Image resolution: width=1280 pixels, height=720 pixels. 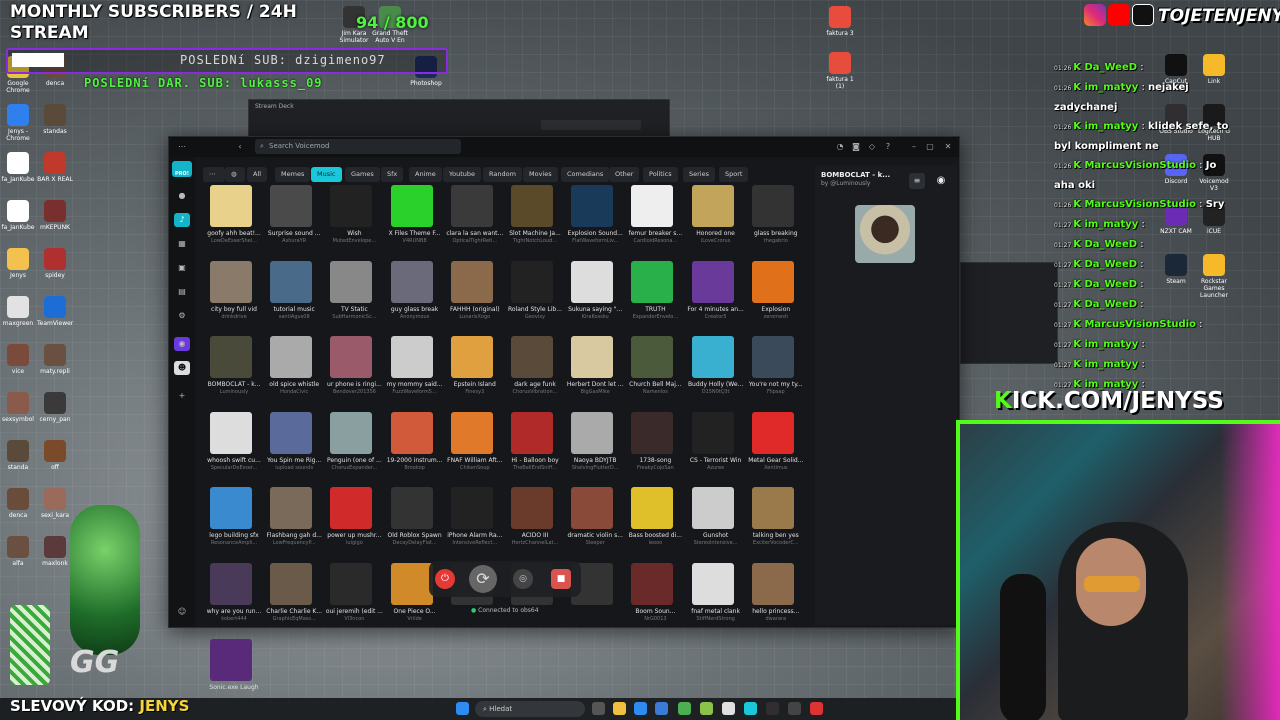 What do you see at coordinates (392, 174) in the screenshot?
I see `tab-sfx: Sfx` at bounding box center [392, 174].